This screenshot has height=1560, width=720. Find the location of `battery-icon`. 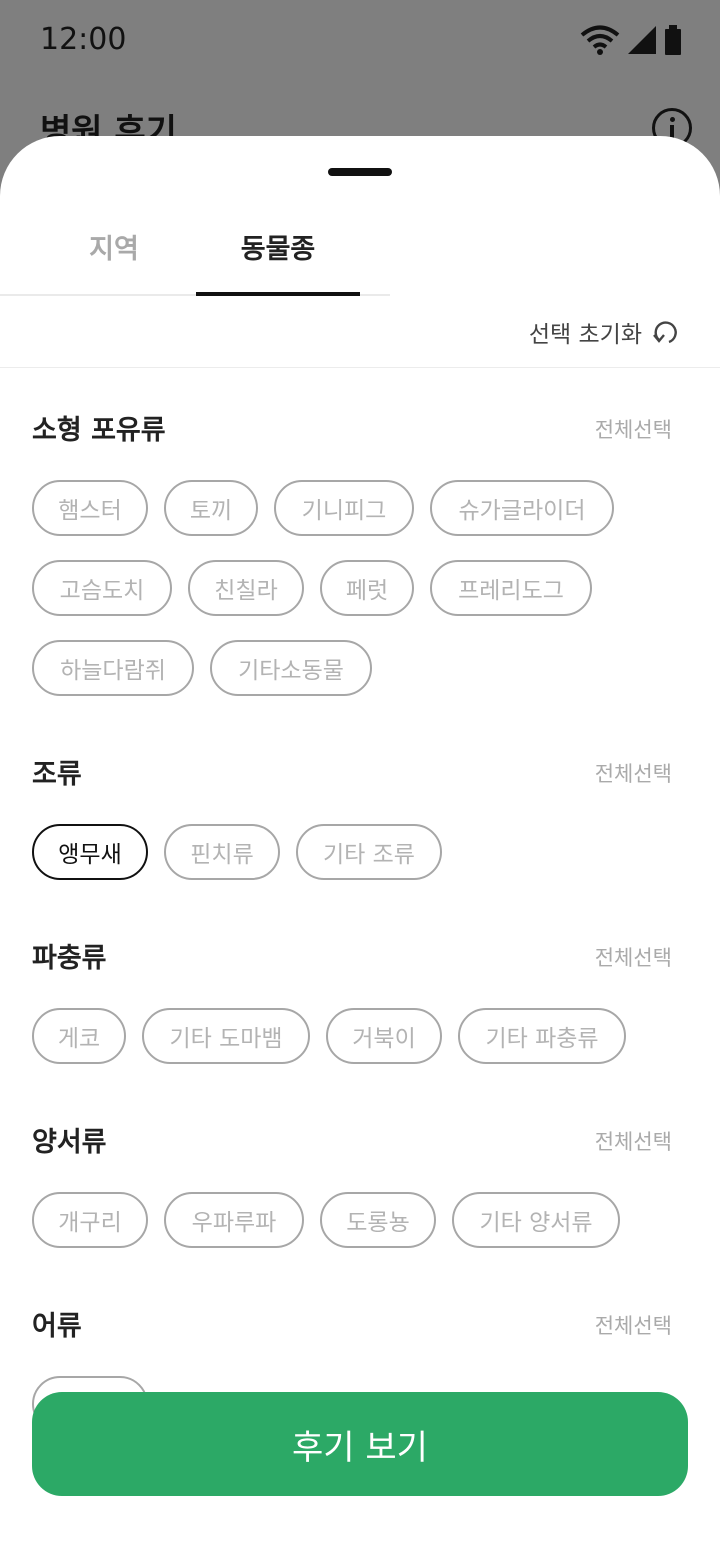

battery-icon is located at coordinates (673, 40).